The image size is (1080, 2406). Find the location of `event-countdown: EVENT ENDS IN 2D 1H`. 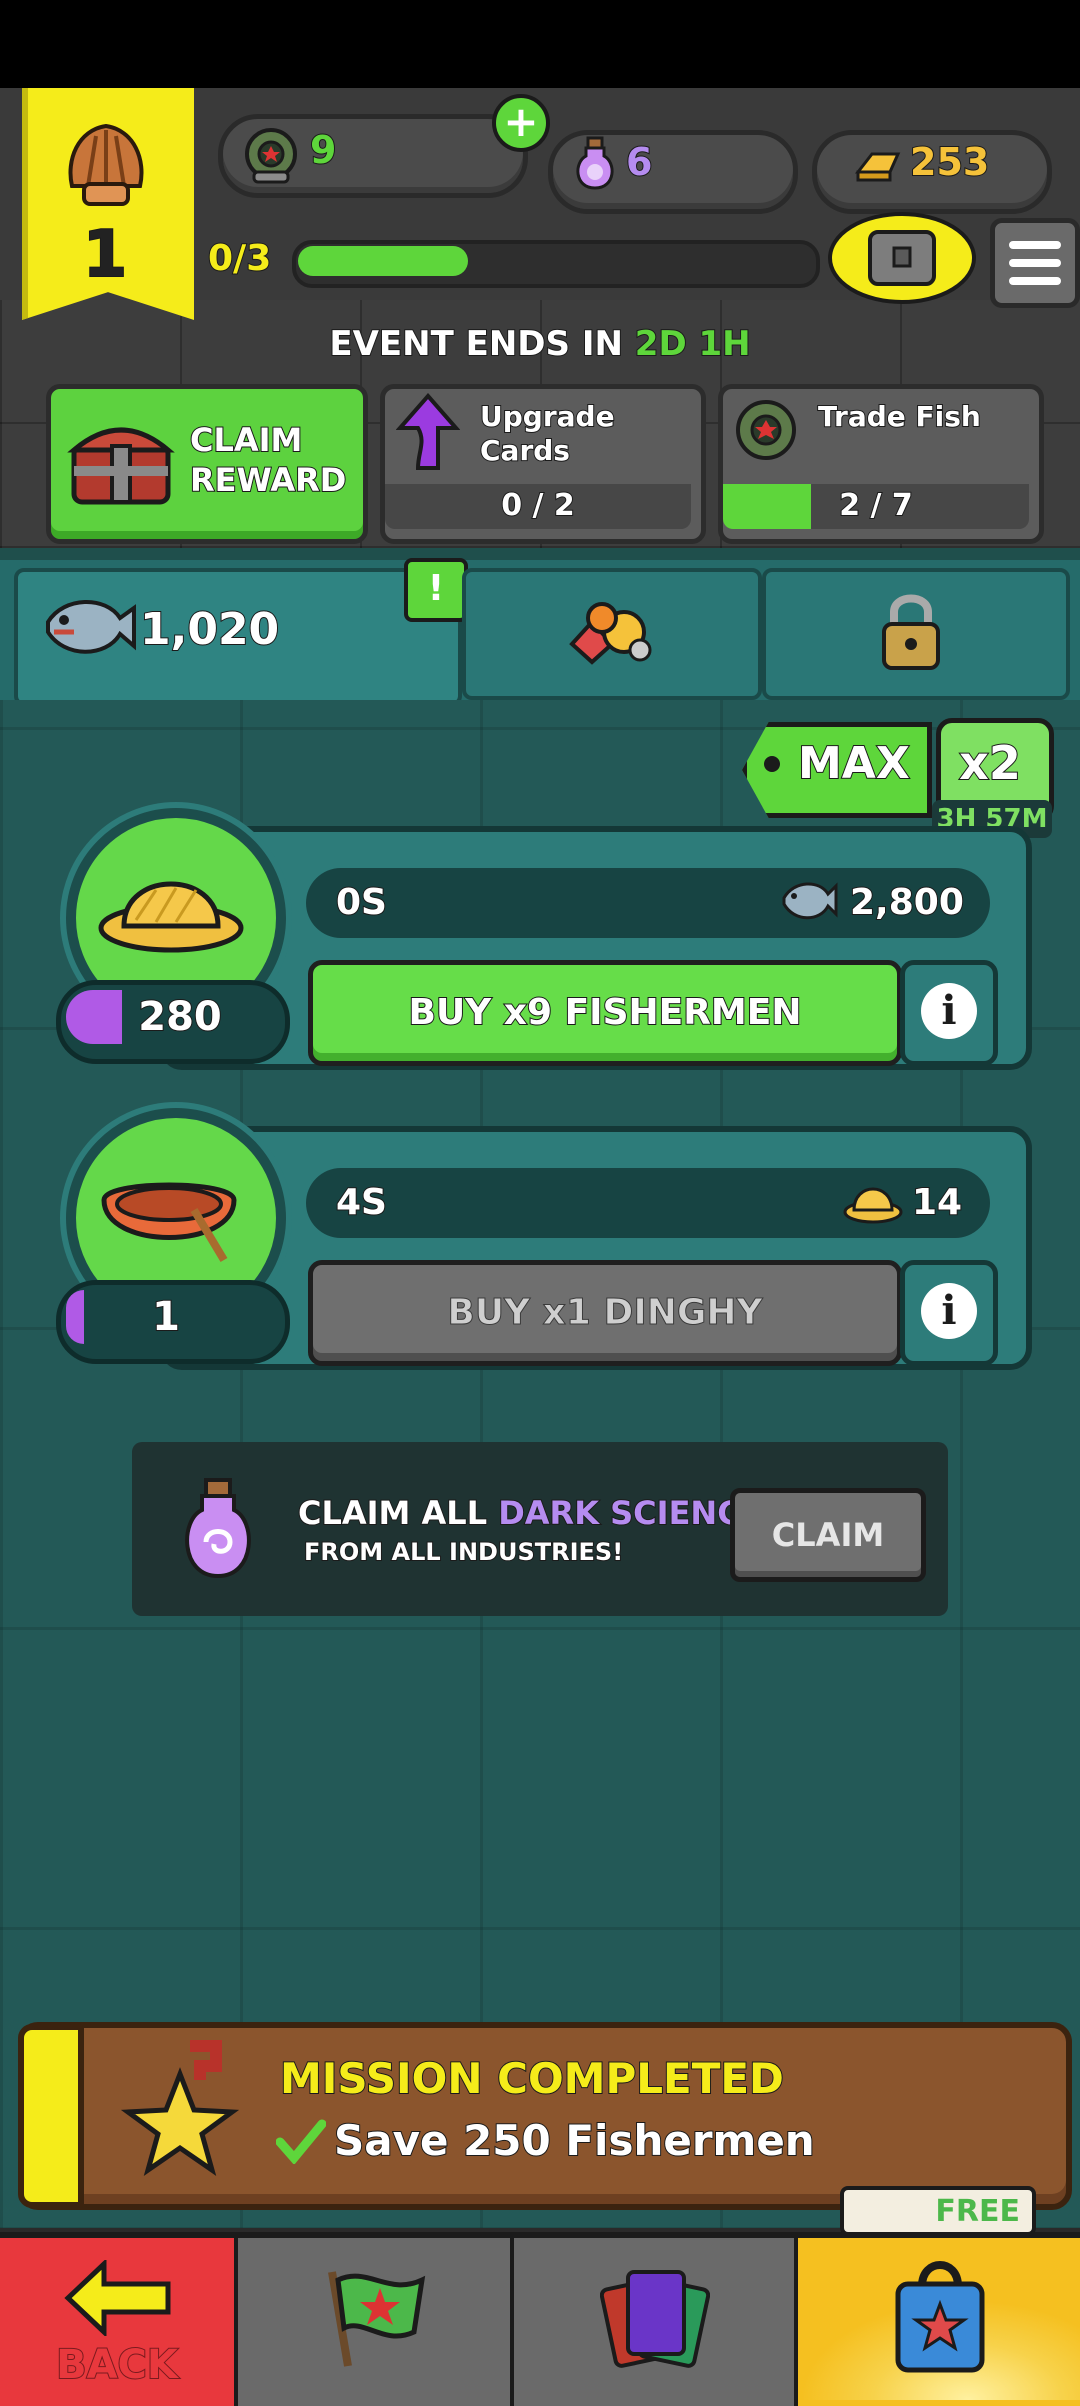

event-countdown: EVENT ENDS IN 2D 1H is located at coordinates (540, 344).